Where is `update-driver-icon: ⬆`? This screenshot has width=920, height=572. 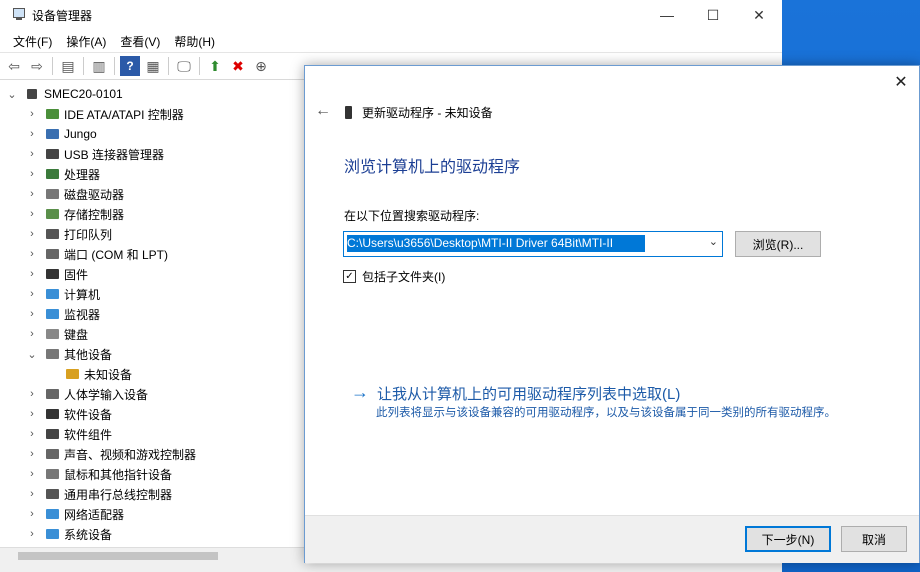 update-driver-icon: ⬆ is located at coordinates (215, 66).